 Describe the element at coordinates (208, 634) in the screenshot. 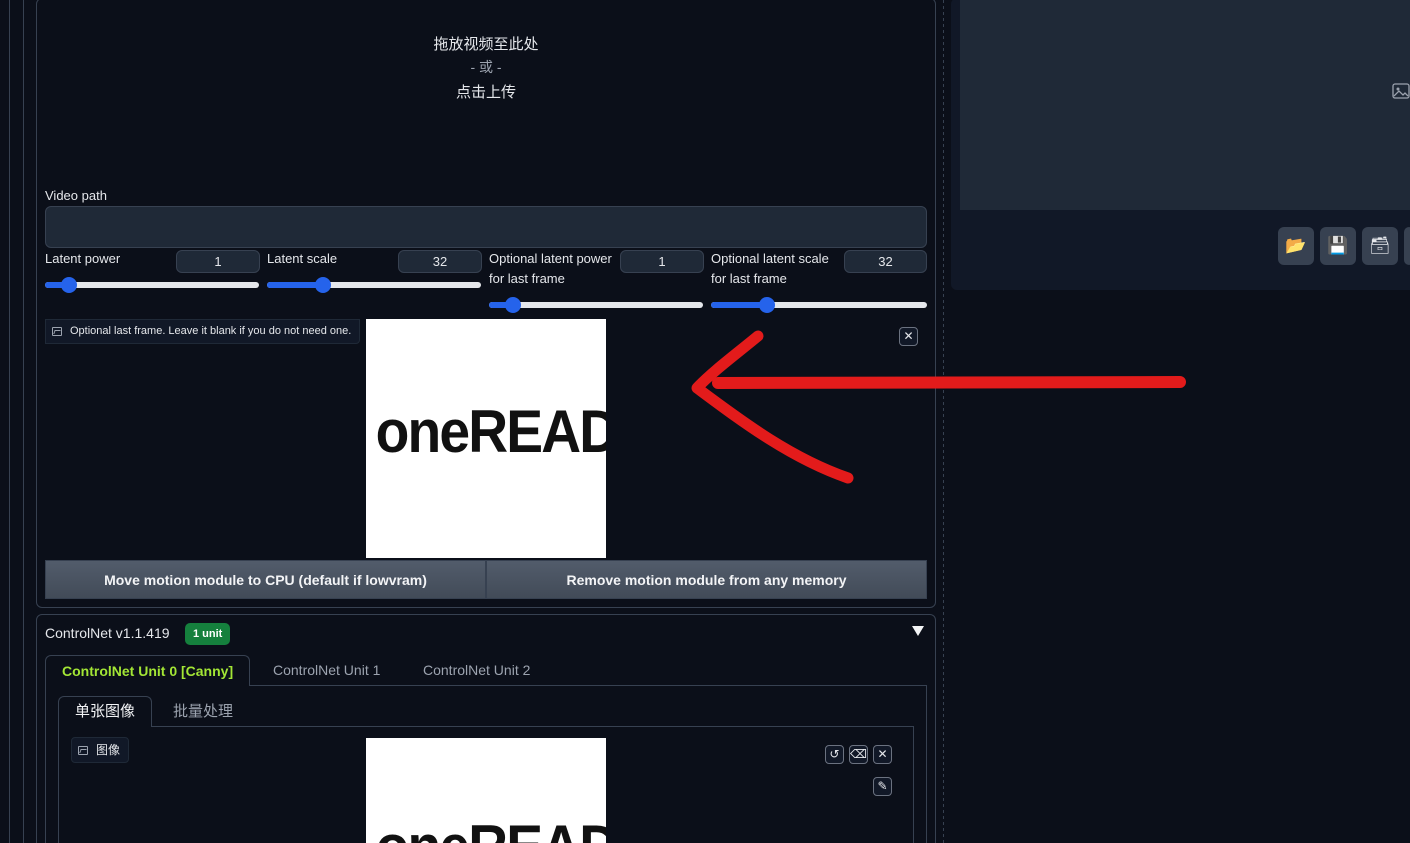

I see `unit-count-badge: 1 unit` at that location.